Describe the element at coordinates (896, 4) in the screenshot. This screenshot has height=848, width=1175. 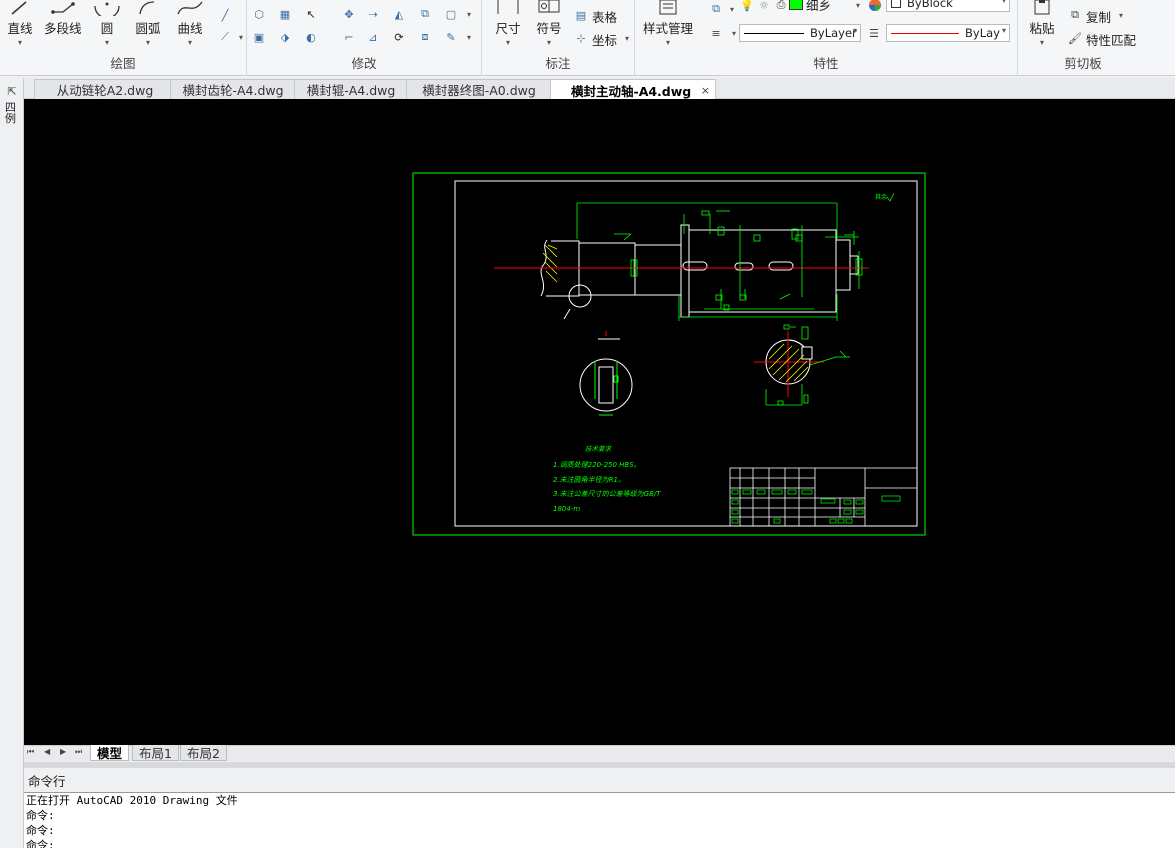
I see `byblock-swatch` at that location.